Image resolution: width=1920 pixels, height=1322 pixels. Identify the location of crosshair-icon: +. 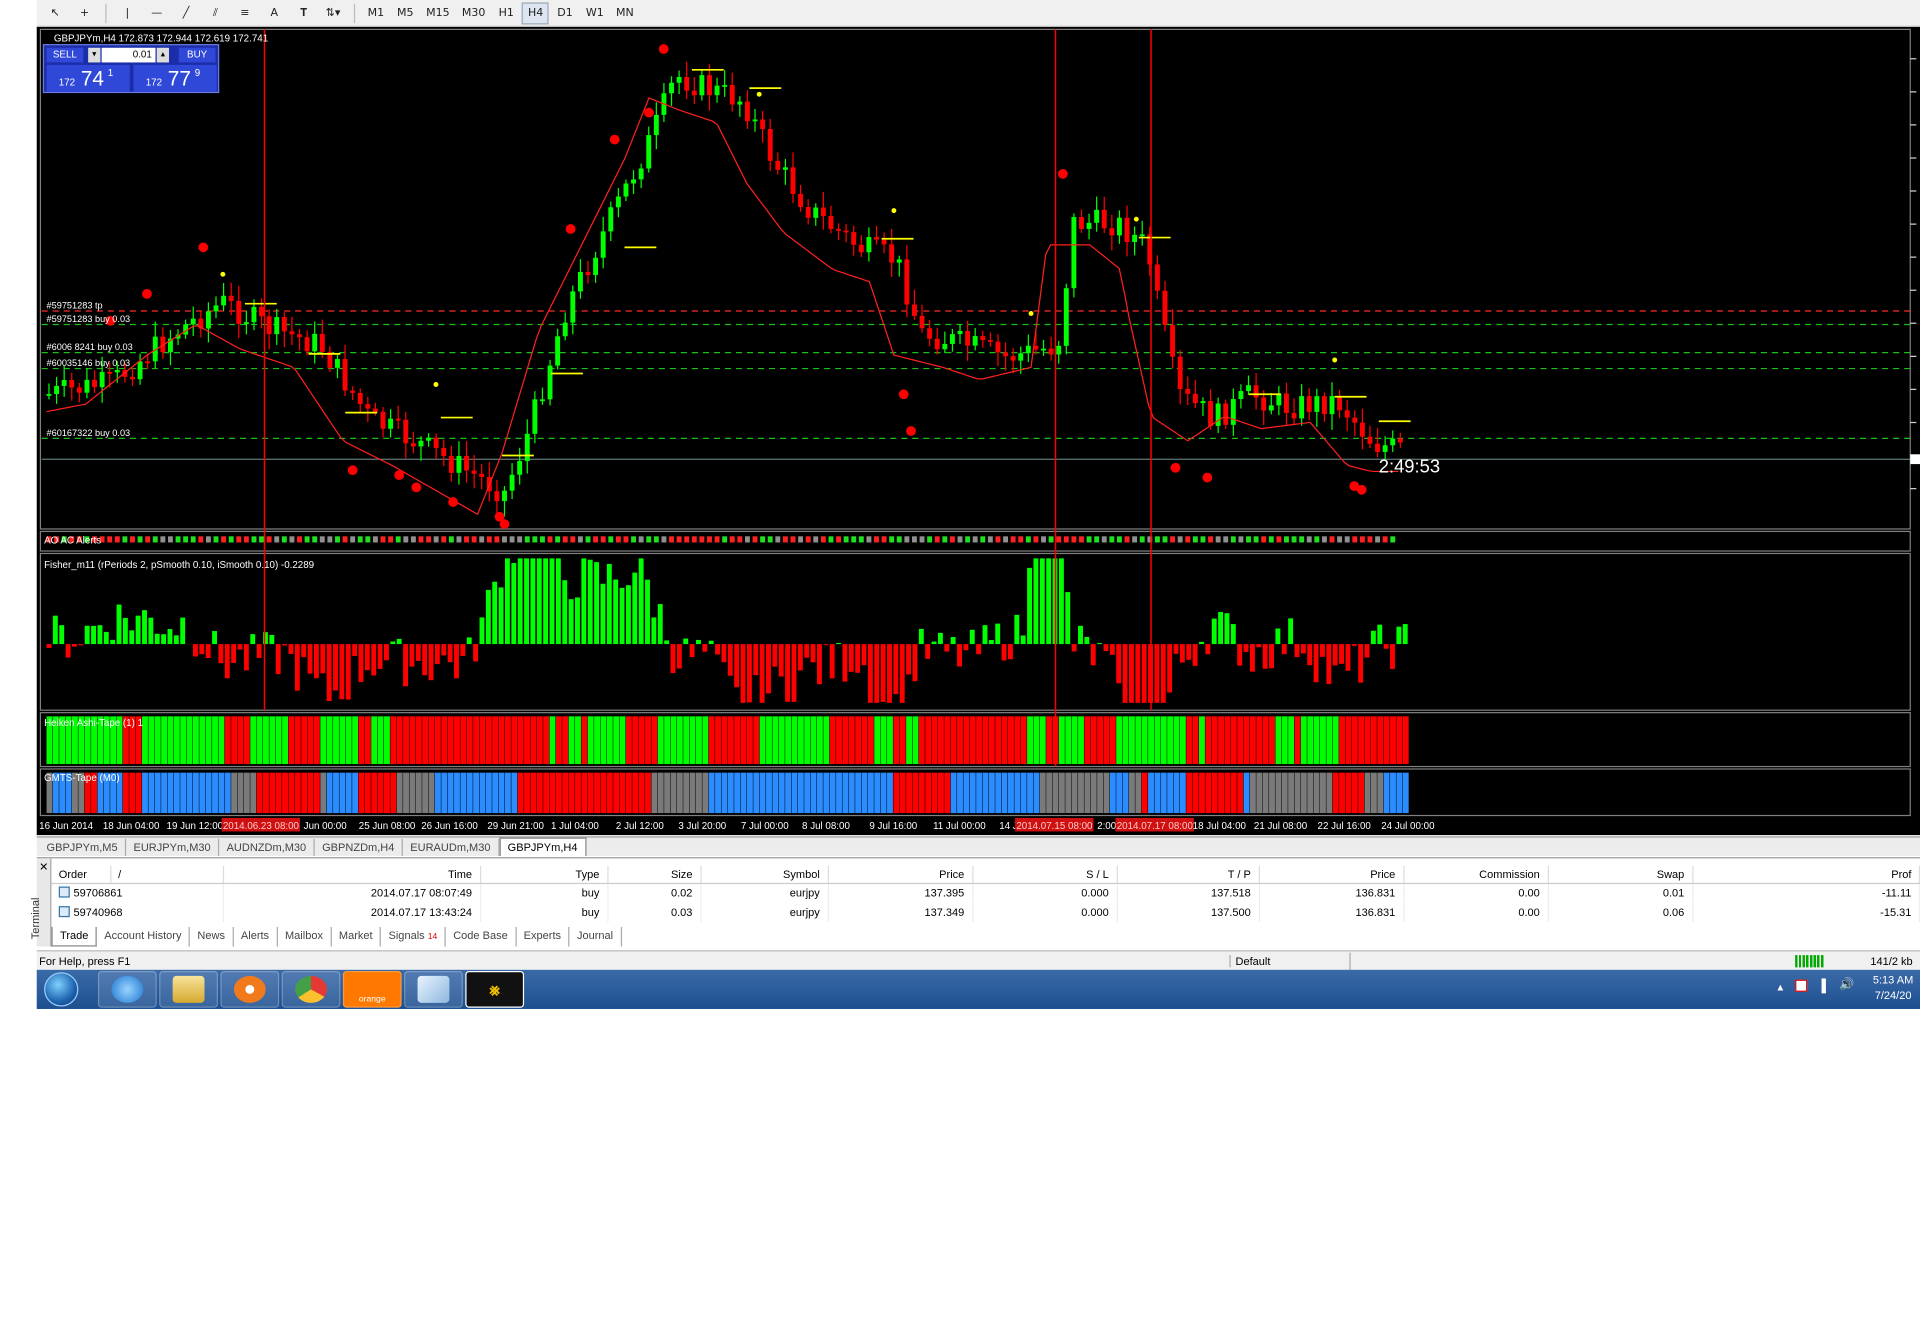
(84, 13).